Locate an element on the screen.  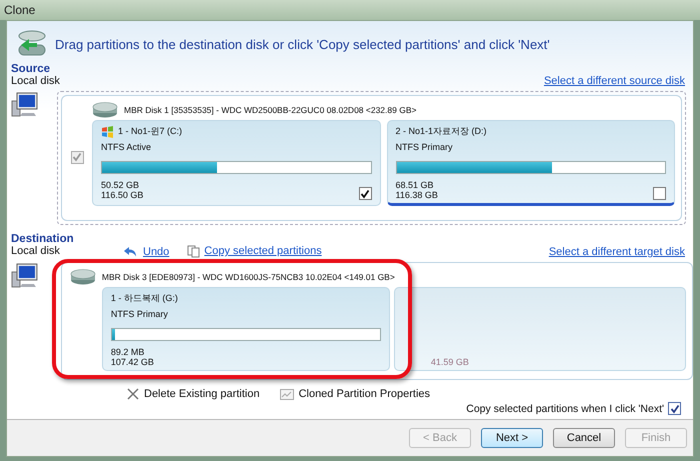
partition-size: 107.42 GB is located at coordinates (132, 362).